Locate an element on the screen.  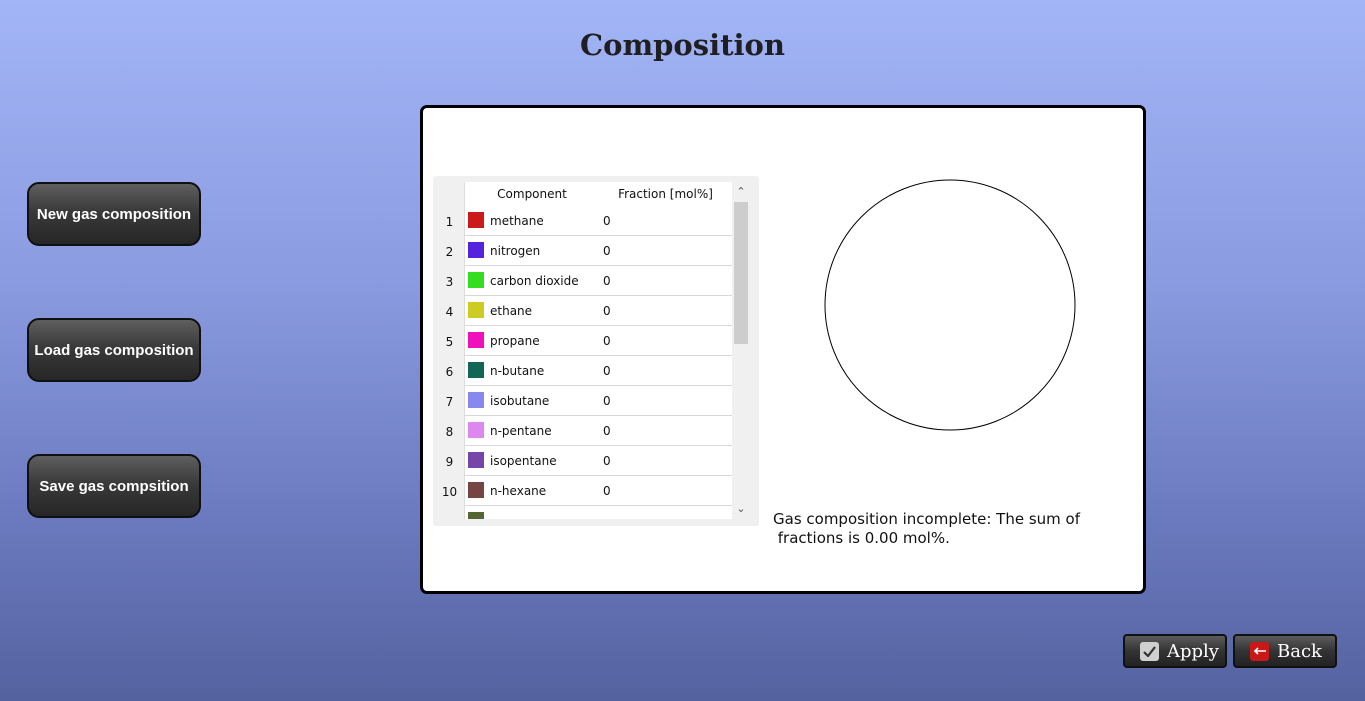
scrollbar-thumb is located at coordinates (741, 273).